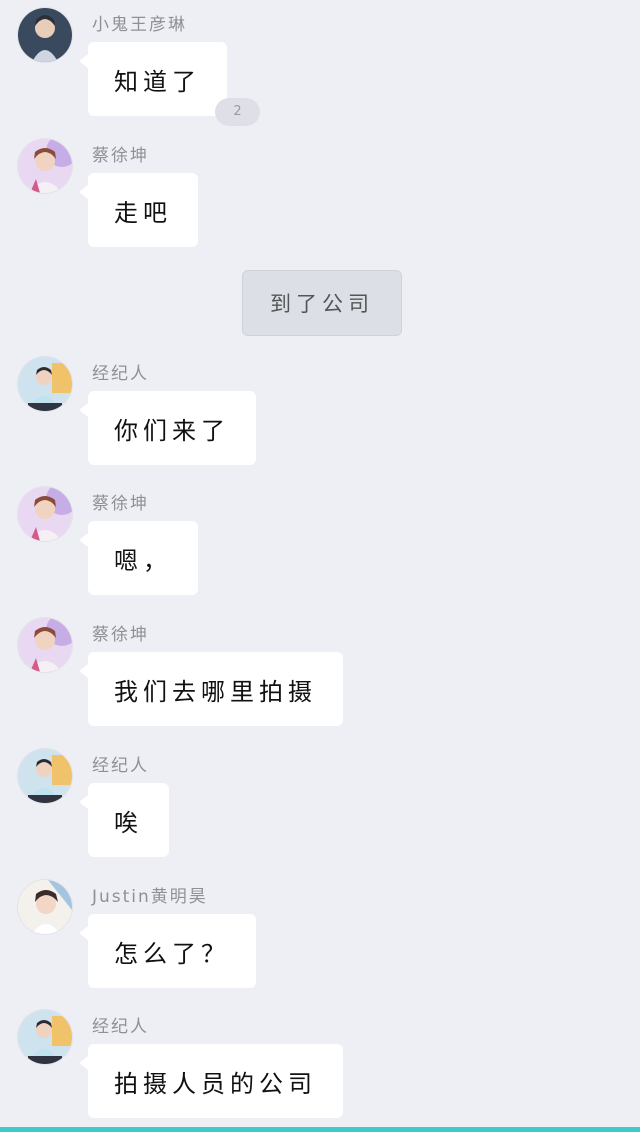 Image resolution: width=640 pixels, height=1132 pixels. I want to click on avatar-wang-yanlin, so click(45, 35).